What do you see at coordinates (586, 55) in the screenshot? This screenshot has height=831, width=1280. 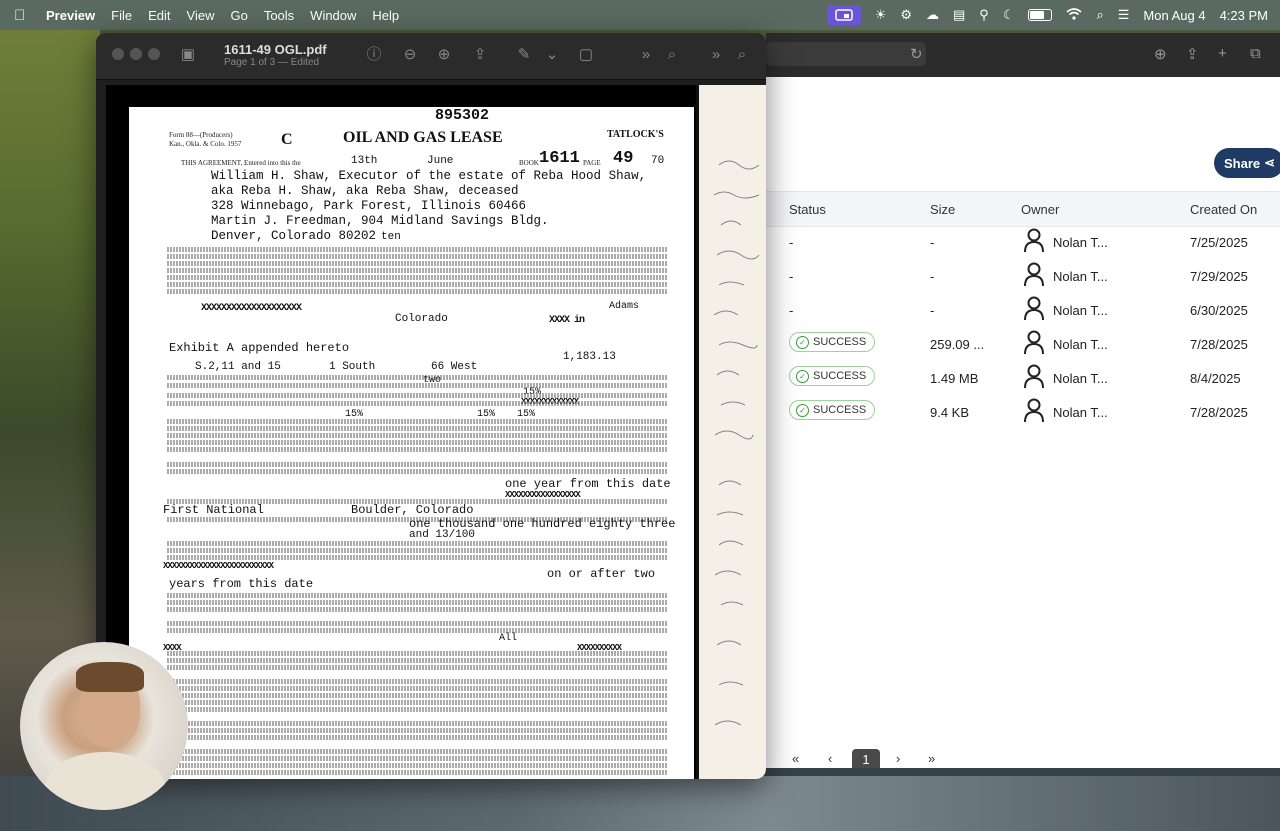 I see `rotate-icon: ▢` at bounding box center [586, 55].